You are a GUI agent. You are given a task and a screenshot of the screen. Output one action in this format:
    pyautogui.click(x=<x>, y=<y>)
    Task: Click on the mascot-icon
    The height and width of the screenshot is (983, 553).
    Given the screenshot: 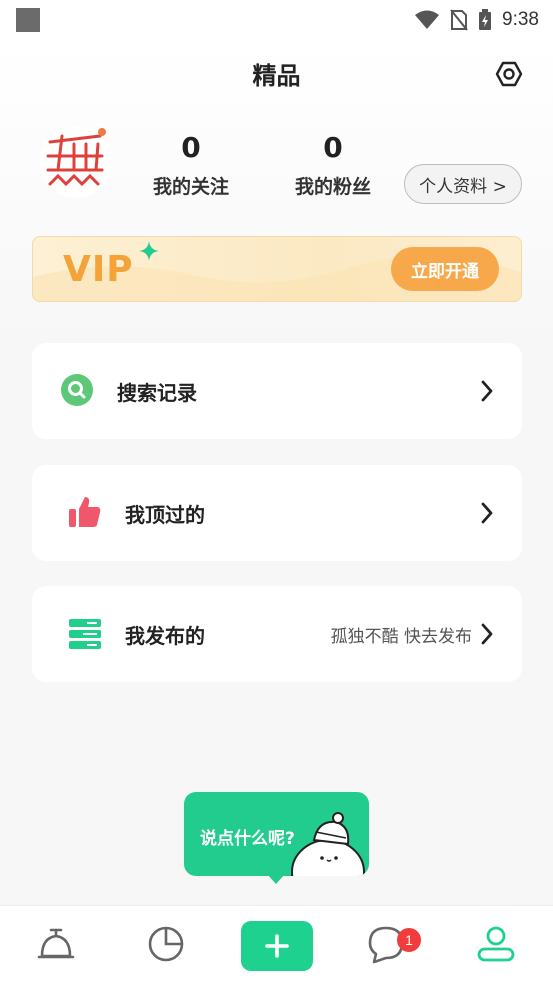 What is the action you would take?
    pyautogui.click(x=328, y=844)
    